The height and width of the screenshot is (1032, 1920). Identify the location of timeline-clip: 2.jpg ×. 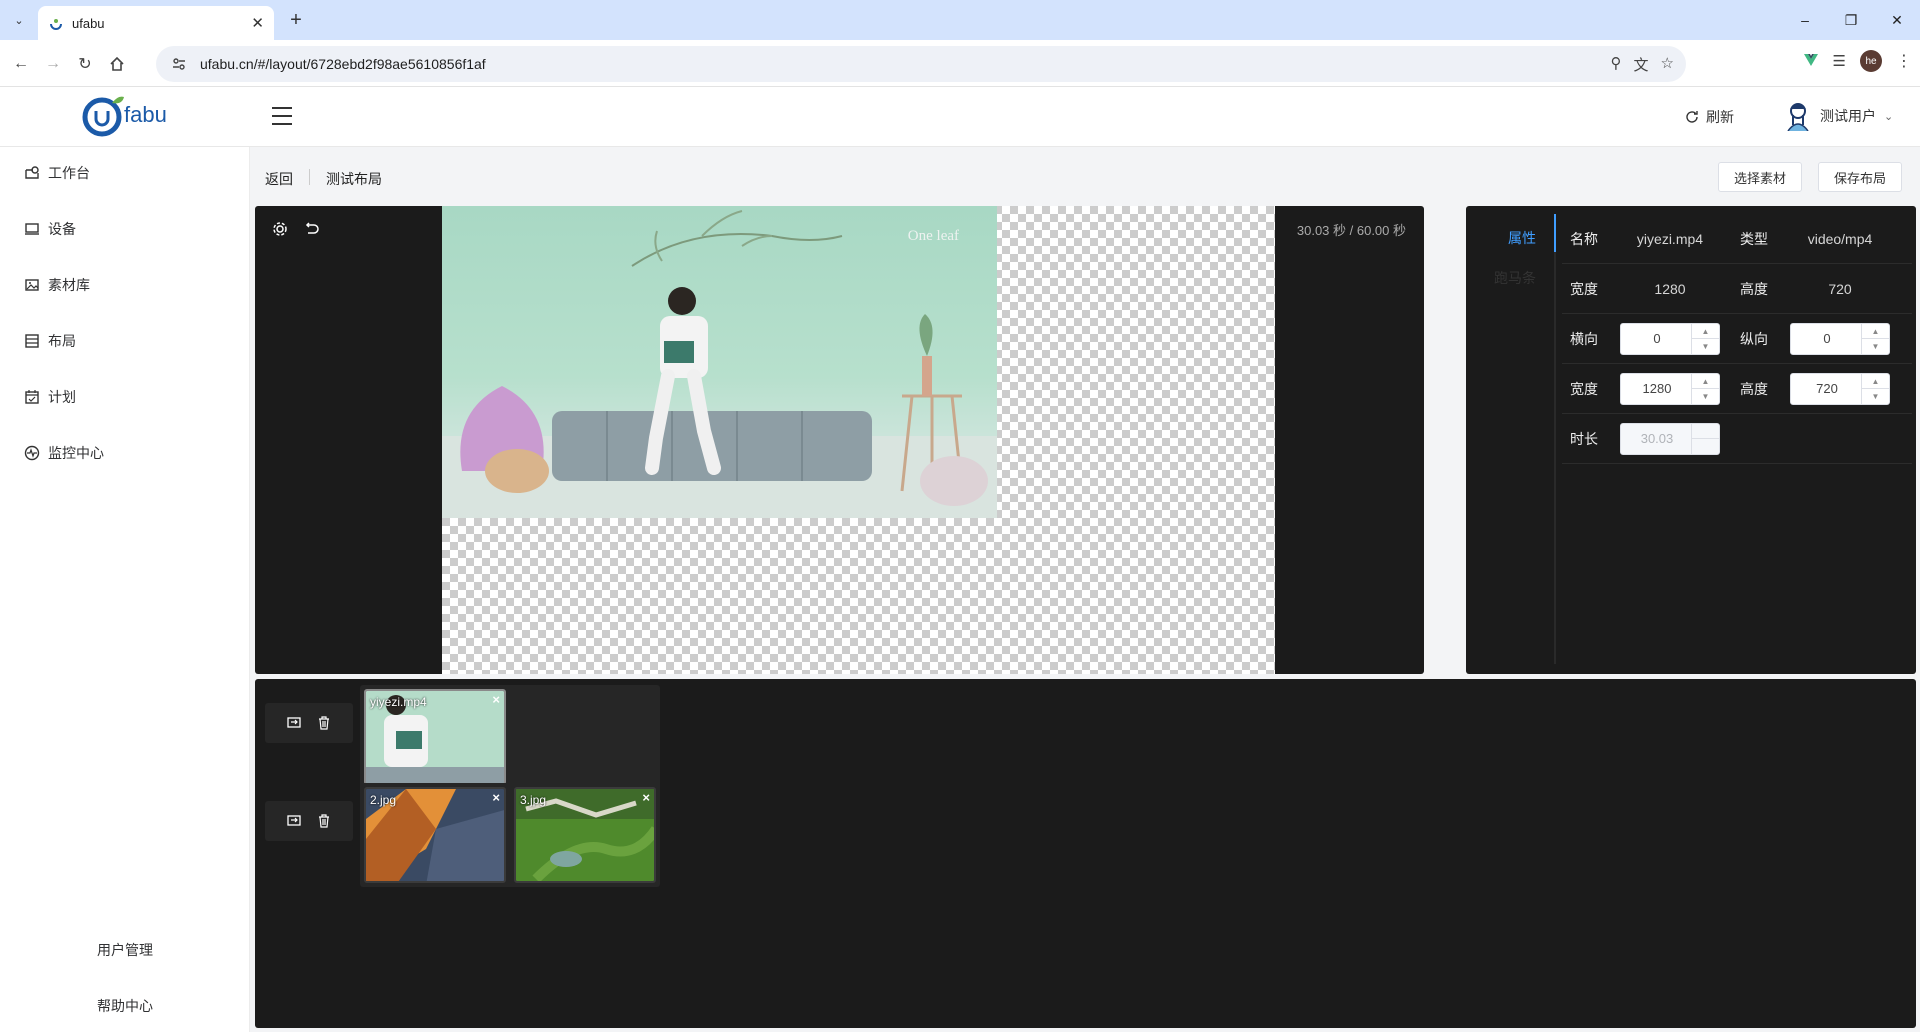
(435, 835).